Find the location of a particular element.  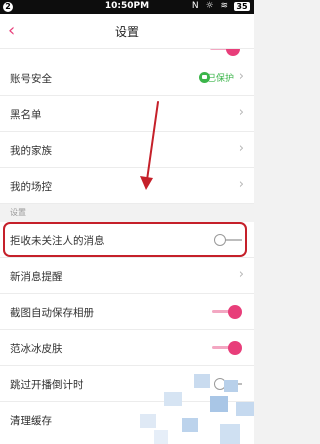

settings-item-blacklist: 黑名单 › is located at coordinates (127, 114).